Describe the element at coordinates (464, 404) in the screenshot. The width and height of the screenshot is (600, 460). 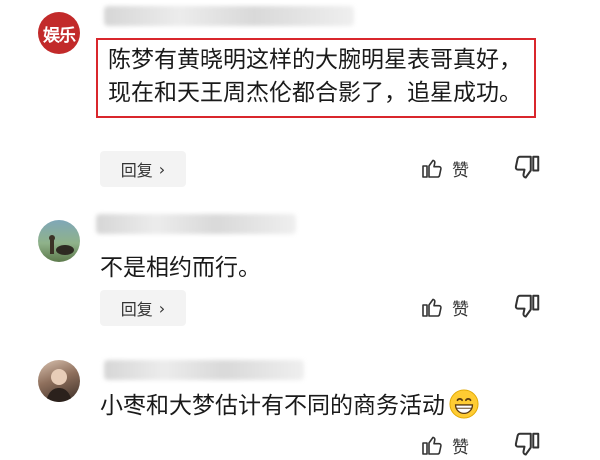
I see `grinning-face-icon` at that location.